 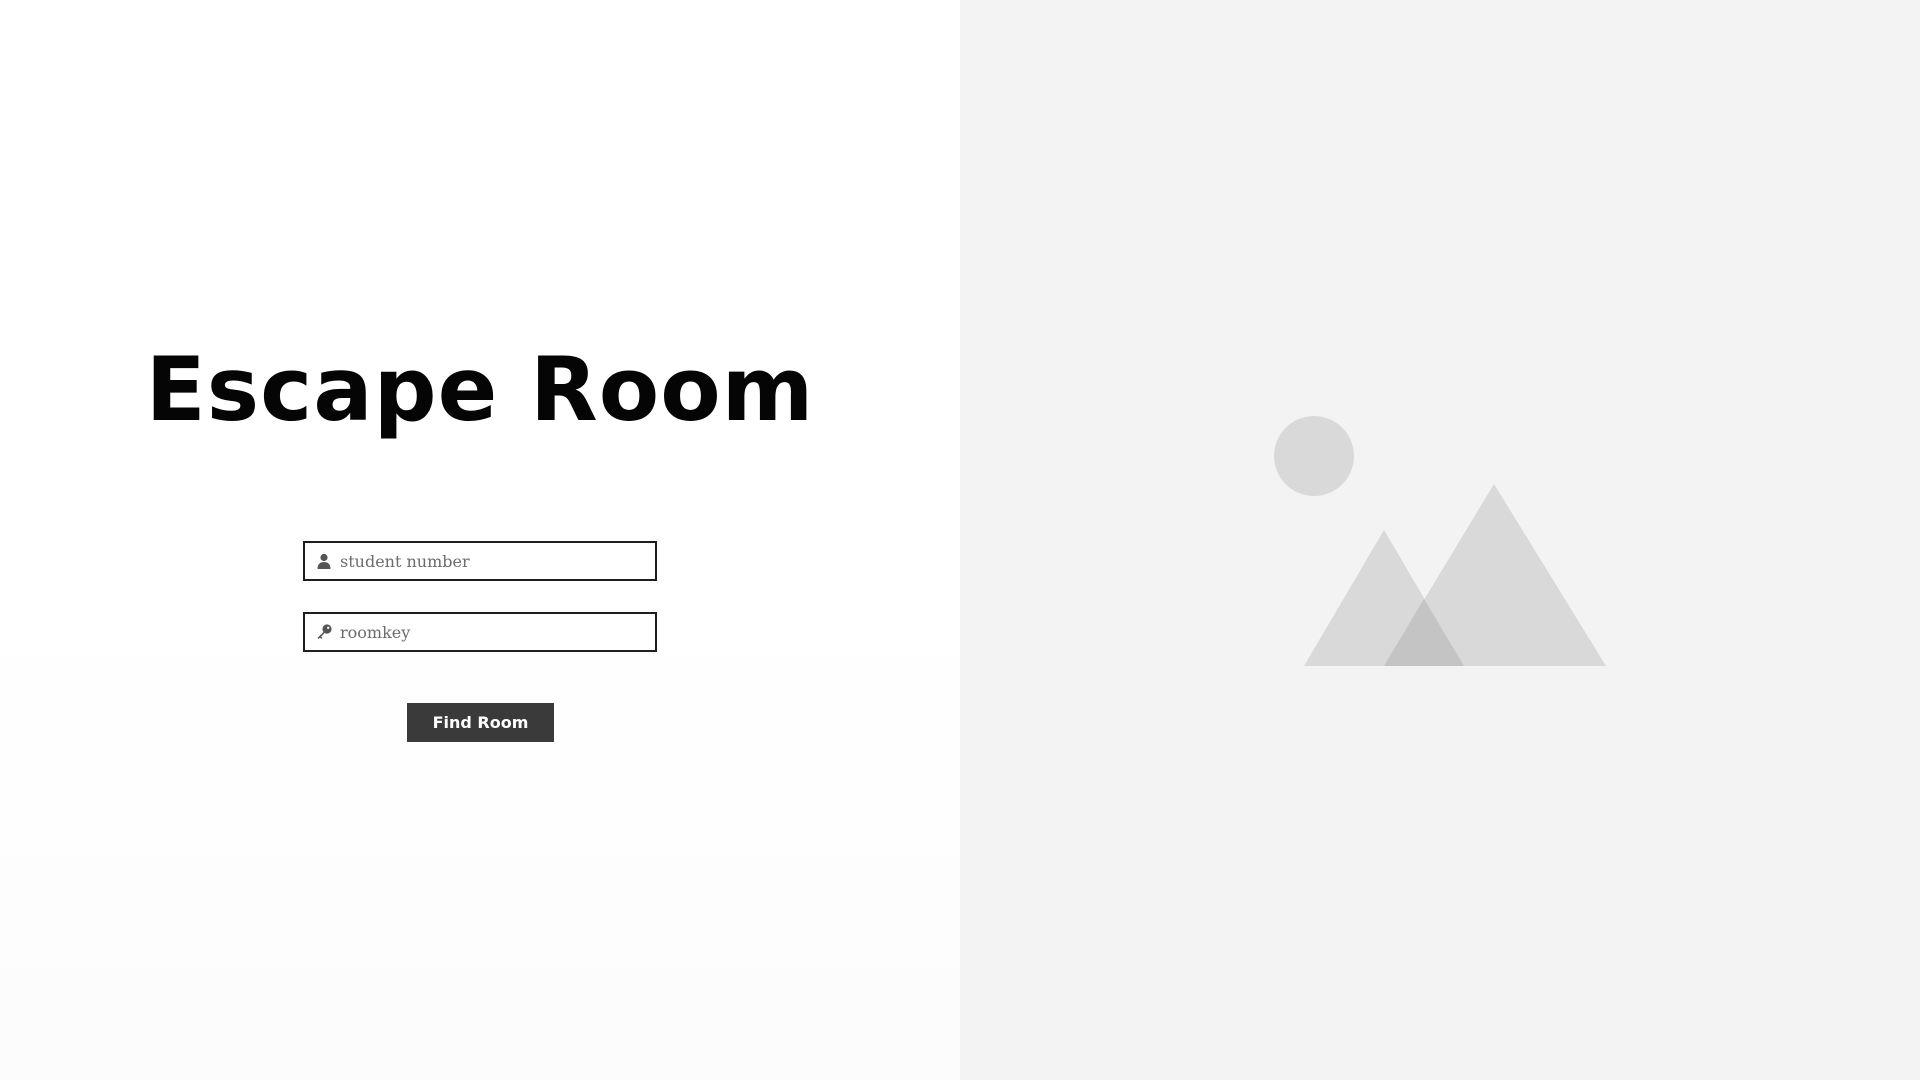 What do you see at coordinates (1314, 456) in the screenshot?
I see `sun-circle` at bounding box center [1314, 456].